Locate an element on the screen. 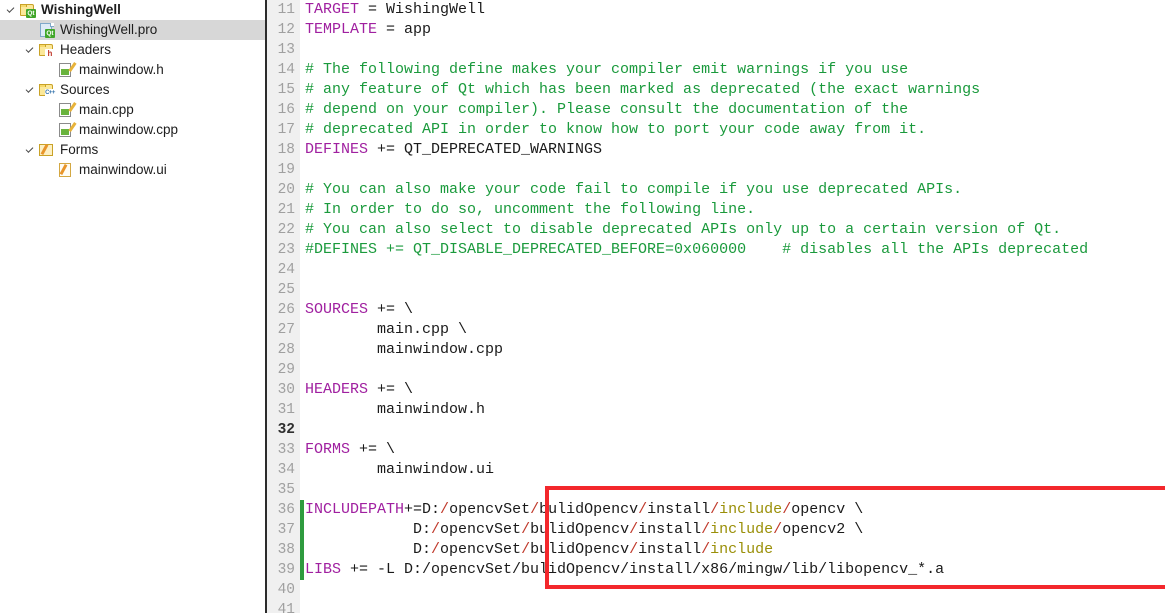  line-number: 19 is located at coordinates (286, 170).